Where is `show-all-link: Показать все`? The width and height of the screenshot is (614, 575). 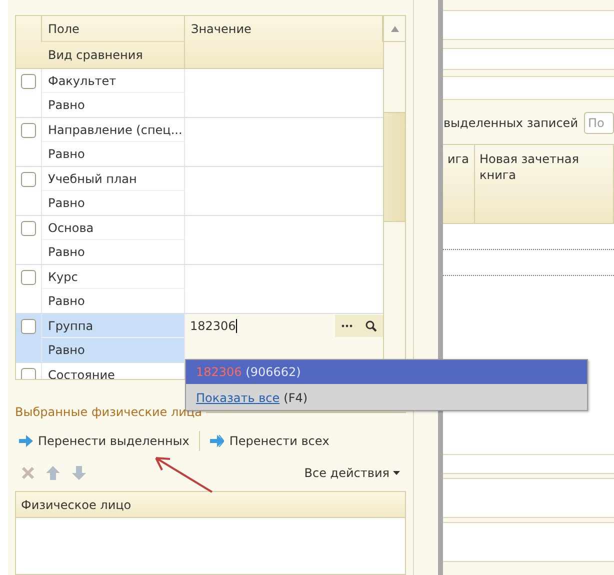
show-all-link: Показать все is located at coordinates (238, 398).